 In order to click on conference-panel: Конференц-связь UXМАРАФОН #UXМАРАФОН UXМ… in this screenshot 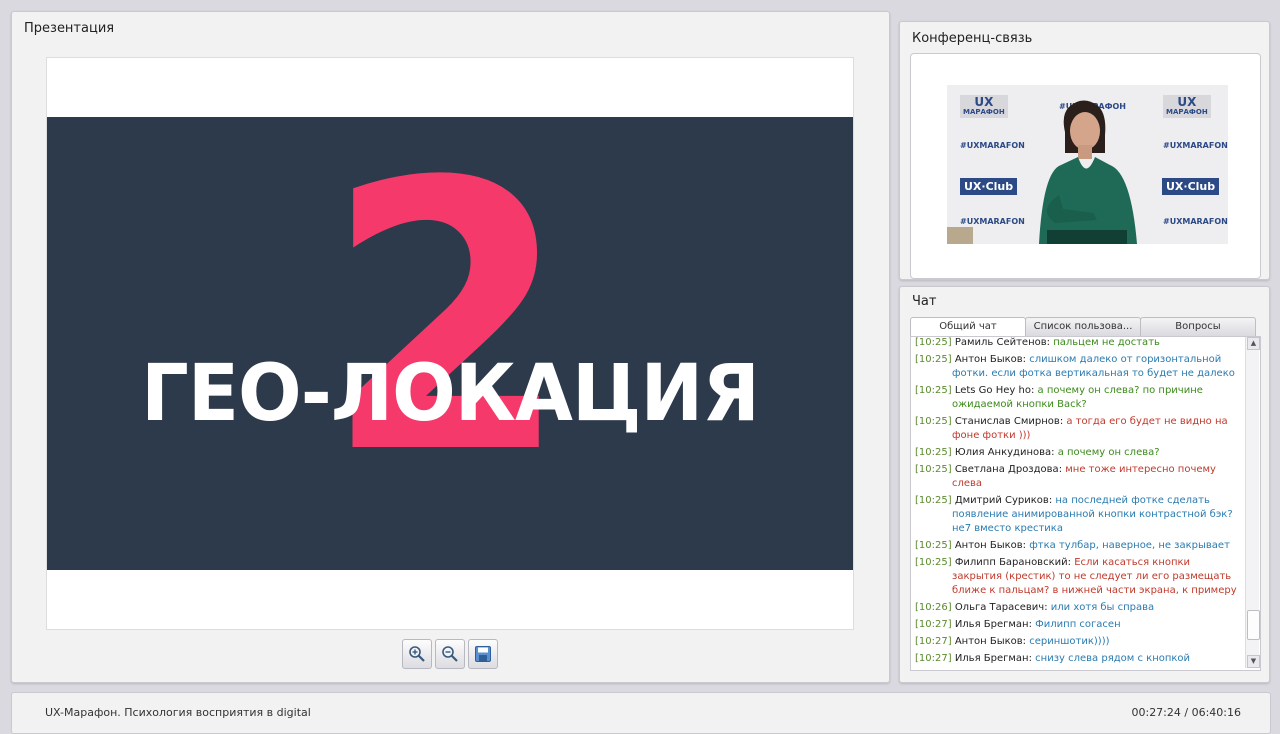, I will do `click(1084, 150)`.